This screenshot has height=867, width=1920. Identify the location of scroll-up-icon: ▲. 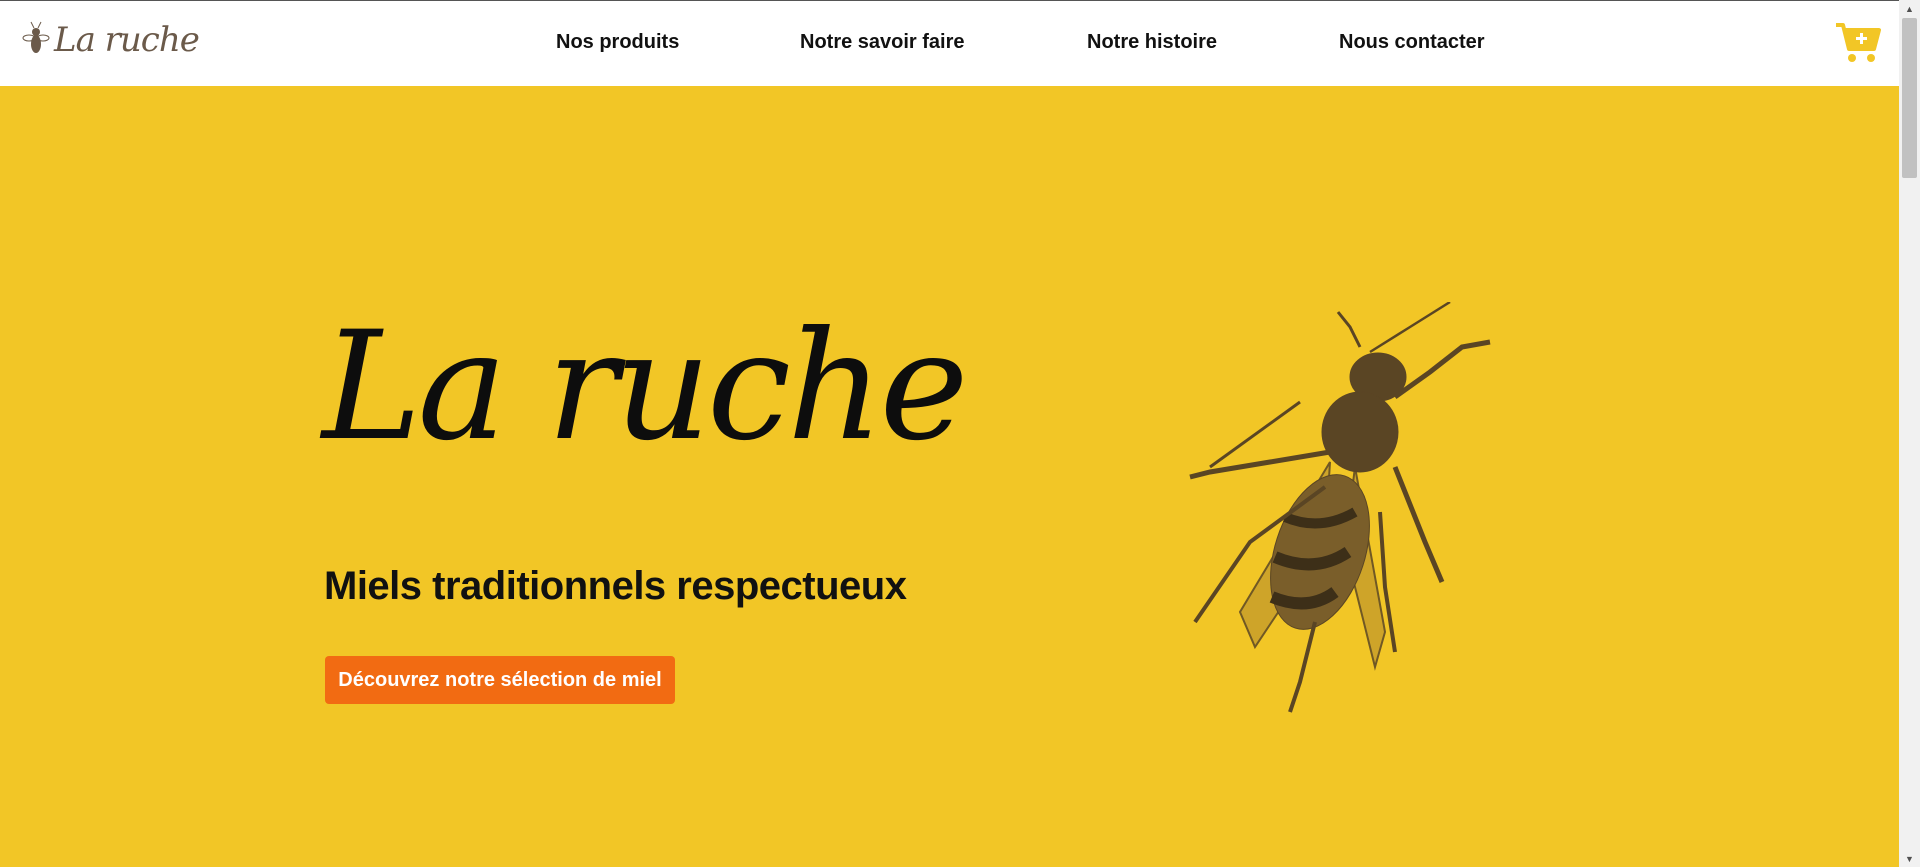
(1909, 8).